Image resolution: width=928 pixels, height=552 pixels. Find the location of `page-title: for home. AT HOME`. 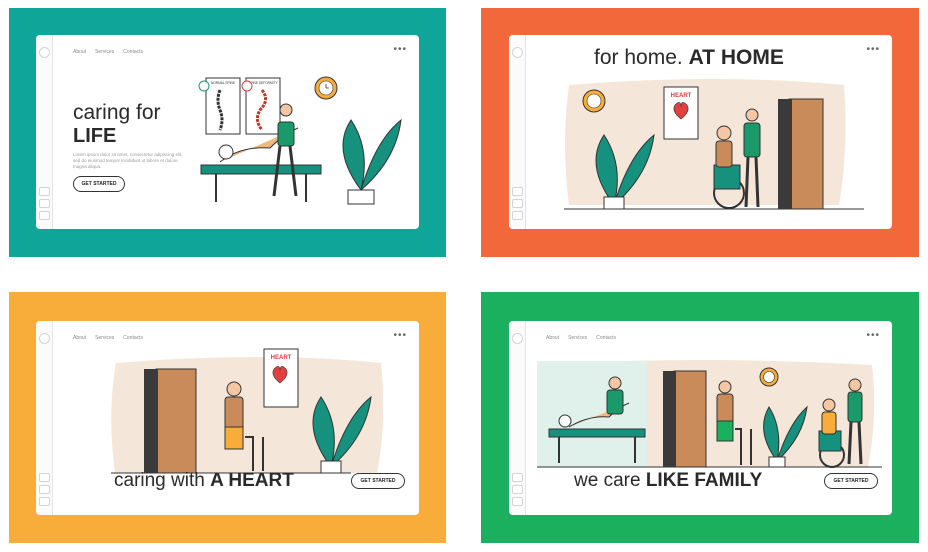

page-title: for home. AT HOME is located at coordinates (689, 57).